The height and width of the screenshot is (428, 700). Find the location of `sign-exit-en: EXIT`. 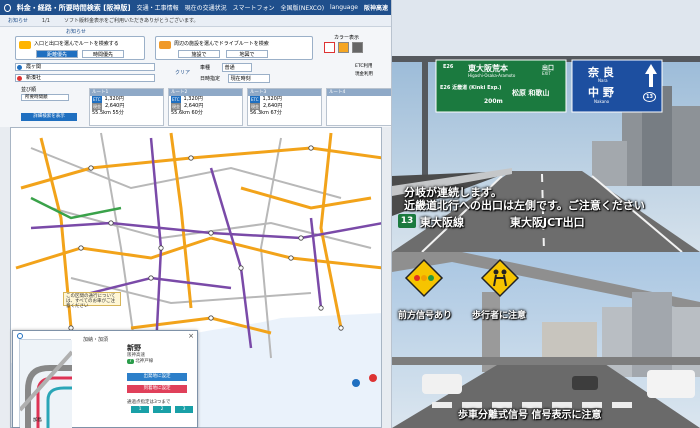

sign-exit-en: EXIT is located at coordinates (546, 73).